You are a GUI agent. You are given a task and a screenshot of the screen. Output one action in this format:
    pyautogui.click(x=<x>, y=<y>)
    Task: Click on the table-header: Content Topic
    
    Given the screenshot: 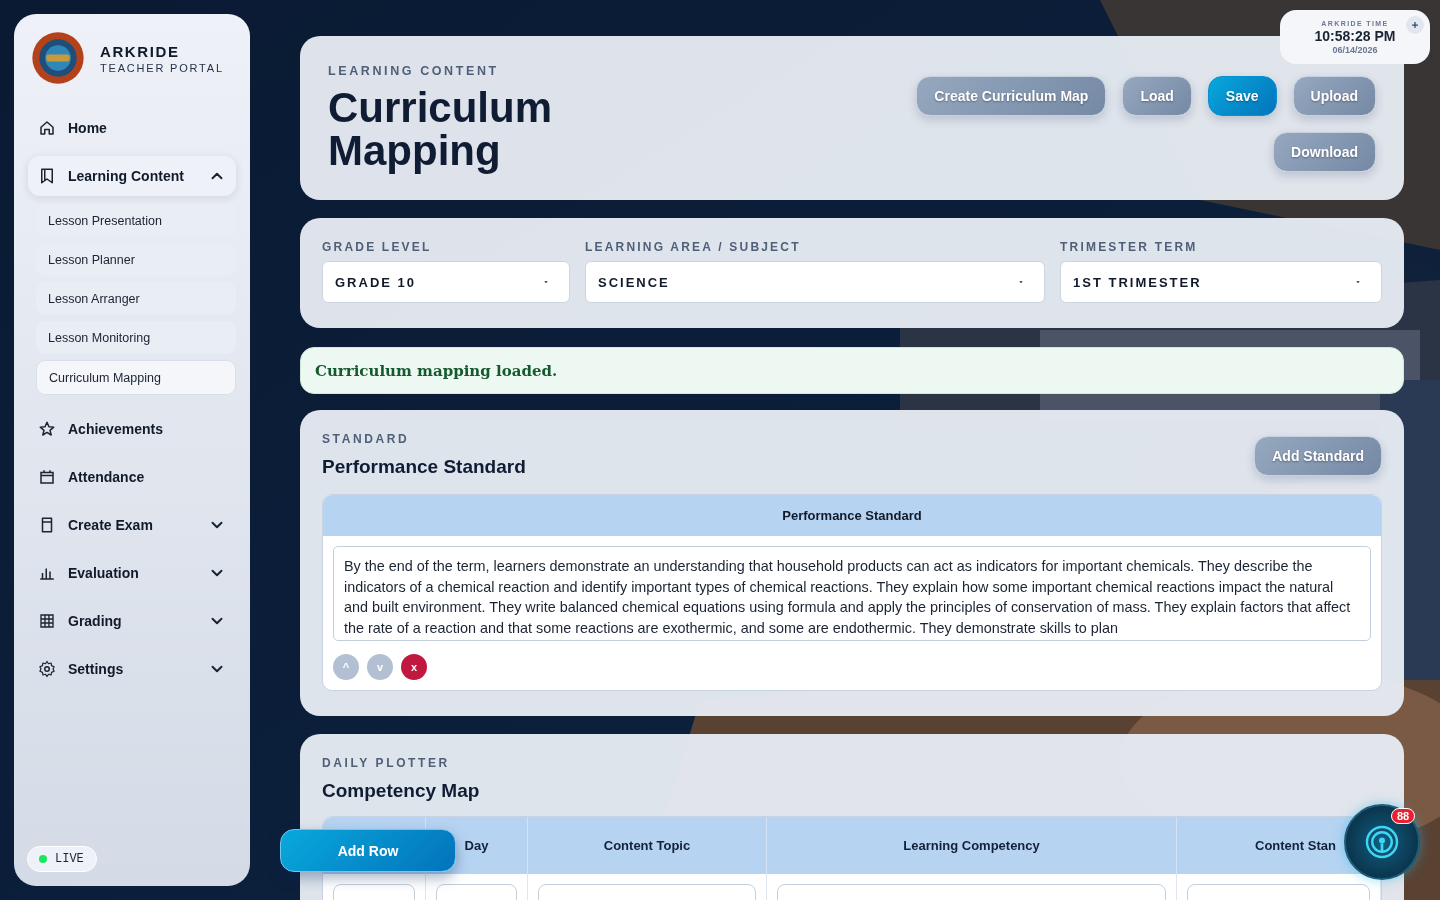 What is the action you would take?
    pyautogui.click(x=647, y=845)
    